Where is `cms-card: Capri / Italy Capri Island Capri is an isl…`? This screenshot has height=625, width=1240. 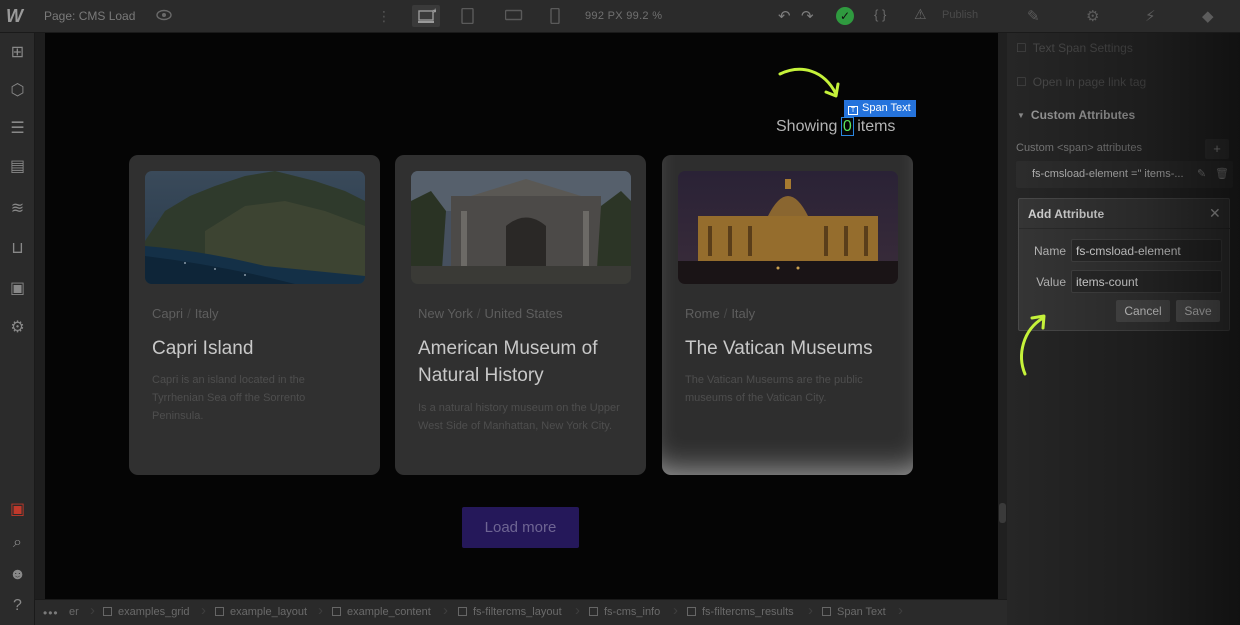 cms-card: Capri / Italy Capri Island Capri is an isl… is located at coordinates (254, 315).